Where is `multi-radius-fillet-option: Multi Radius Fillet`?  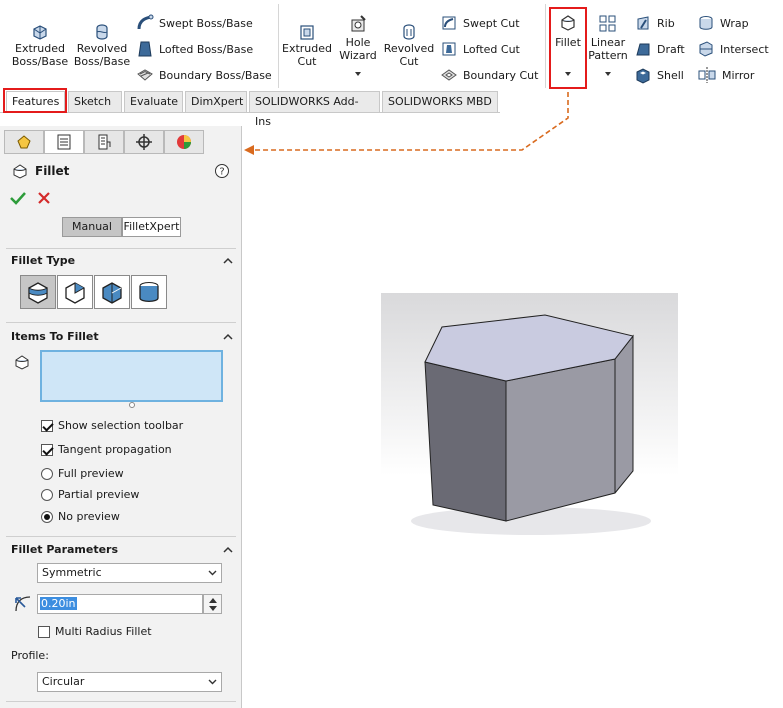 multi-radius-fillet-option: Multi Radius Fillet is located at coordinates (95, 631).